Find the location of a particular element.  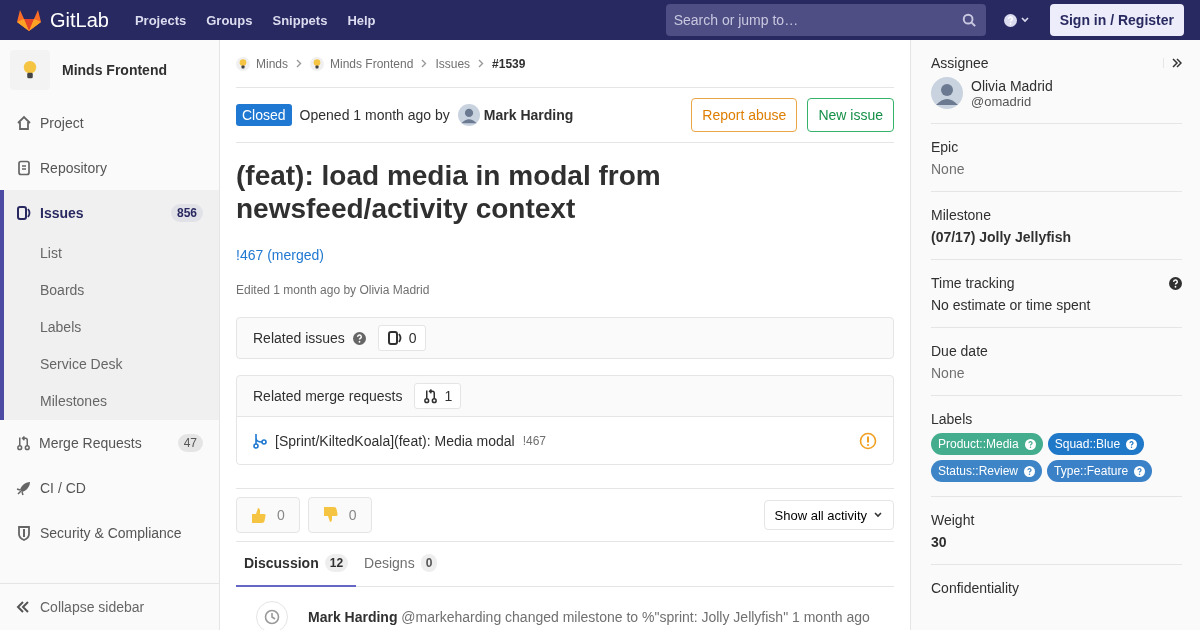

sidebar-subitem: Milestones is located at coordinates (111, 401).